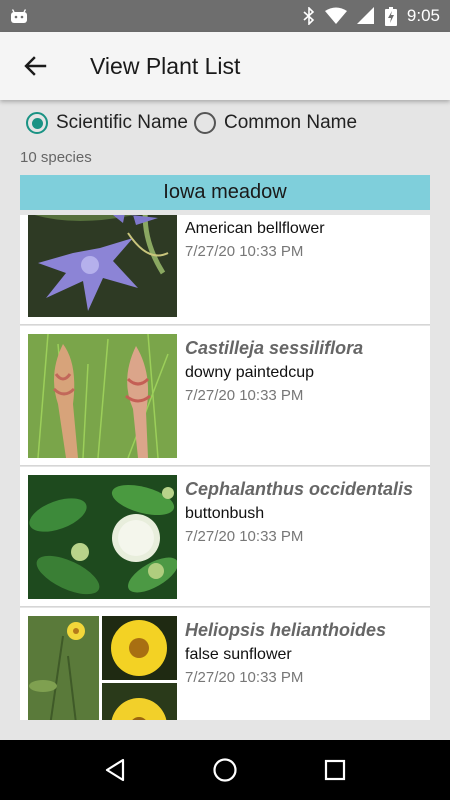  I want to click on common-name-label: Common Name, so click(290, 123).